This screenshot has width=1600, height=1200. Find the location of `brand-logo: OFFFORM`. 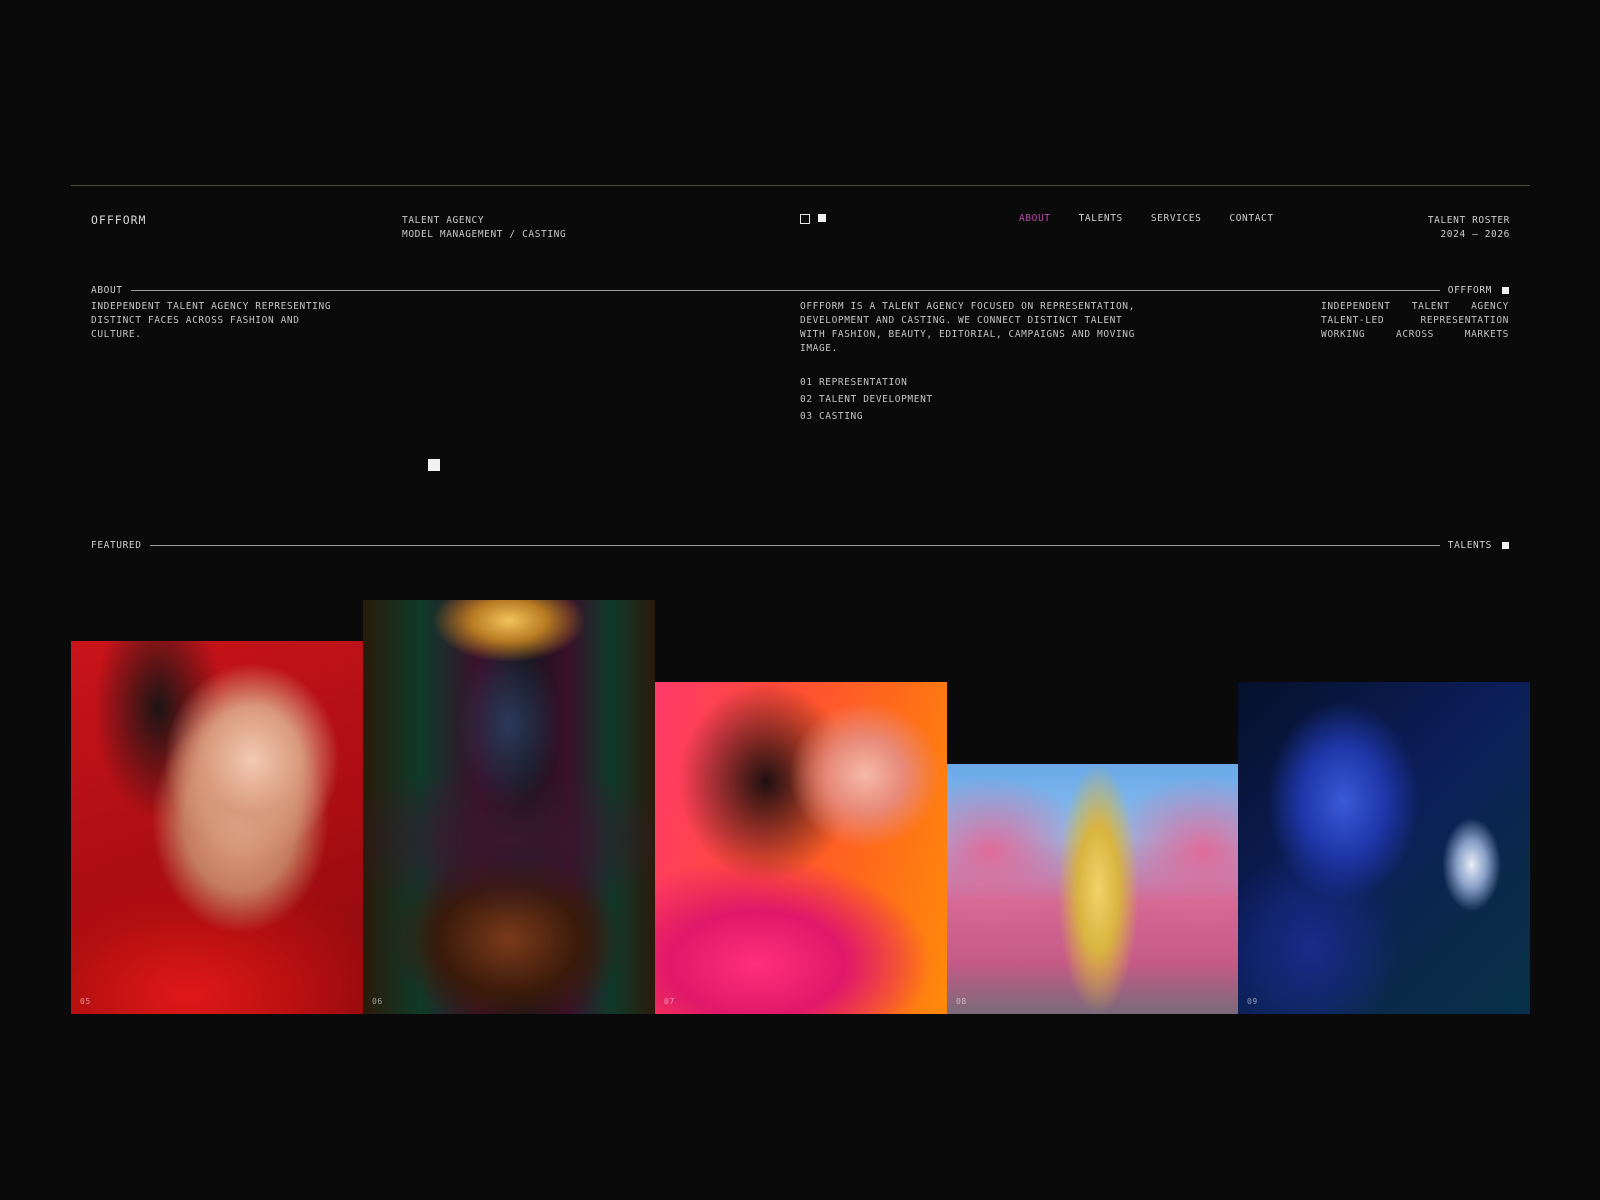

brand-logo: OFFFORM is located at coordinates (118, 220).